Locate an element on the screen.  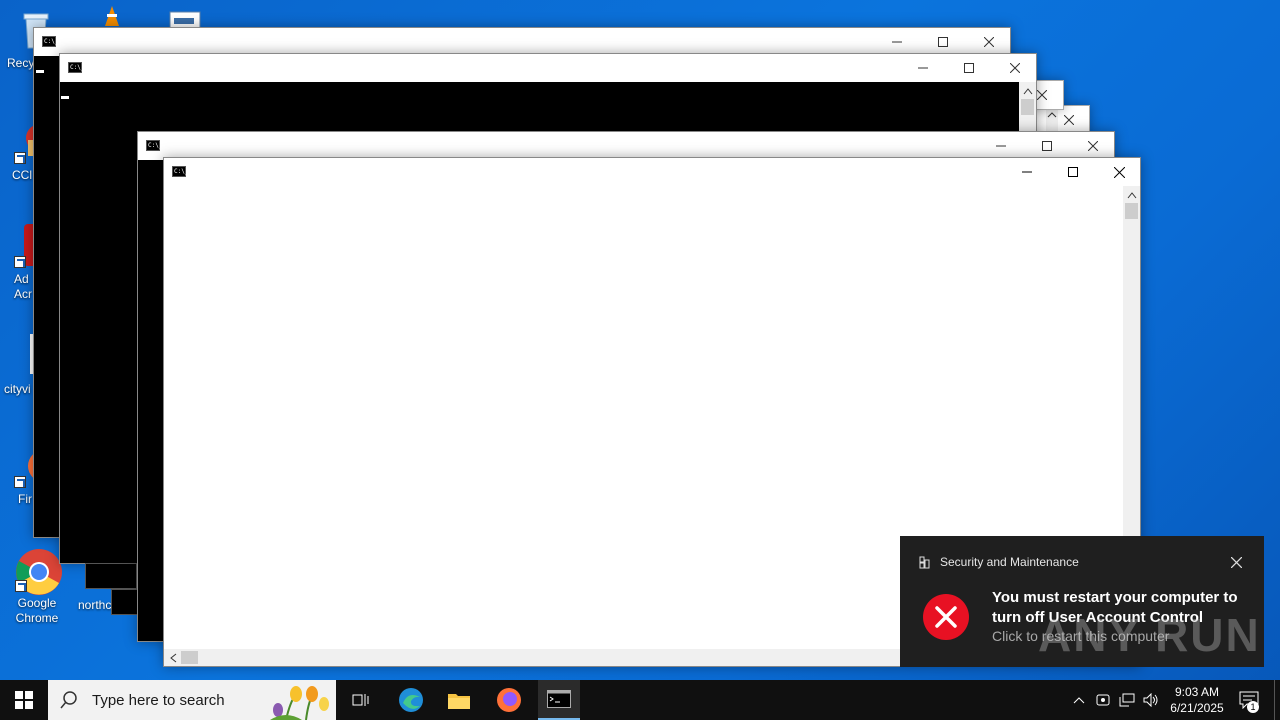
clock-time: 9:03 AM is located at coordinates (1197, 692).